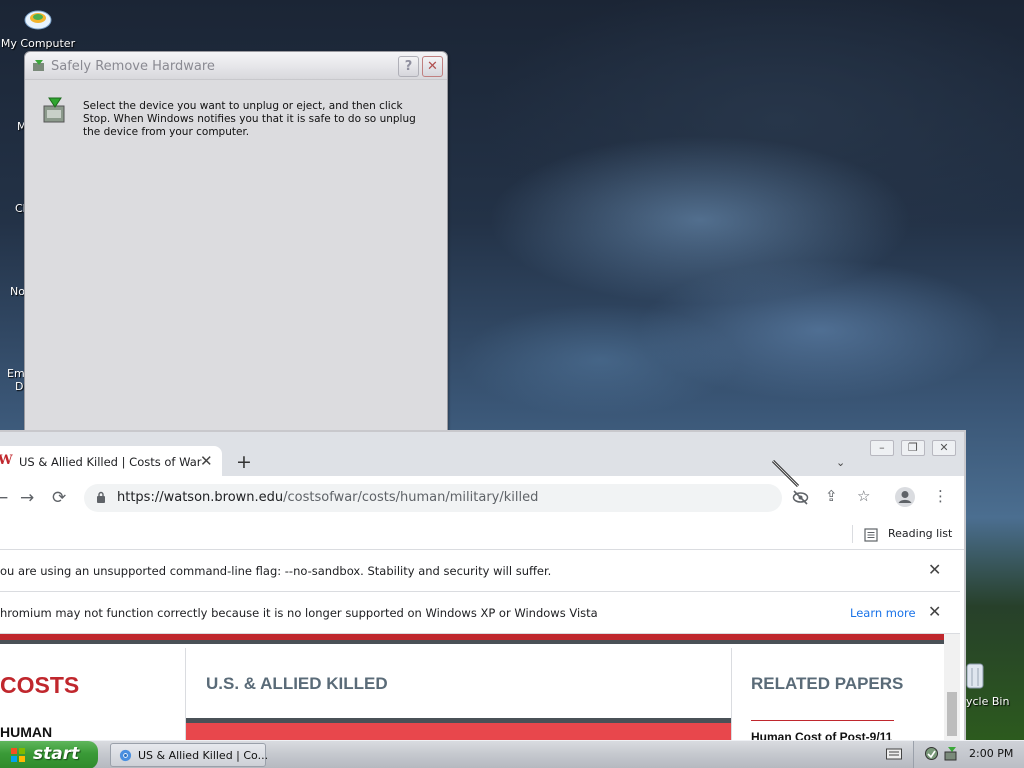 The image size is (1024, 768). Describe the element at coordinates (101, 497) in the screenshot. I see `lock-icon` at that location.